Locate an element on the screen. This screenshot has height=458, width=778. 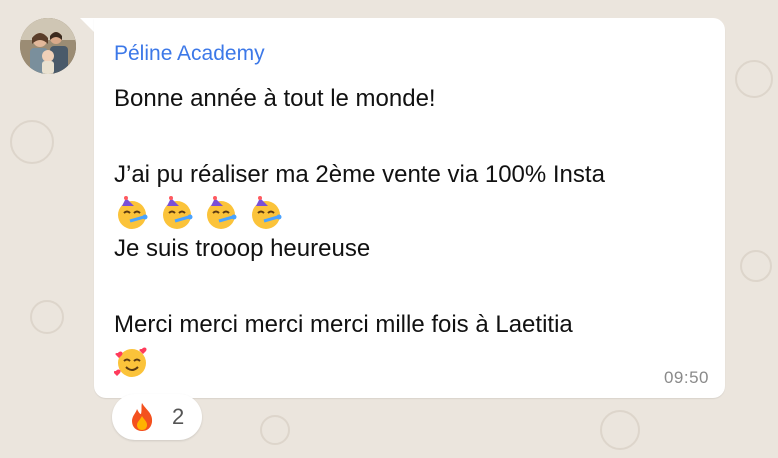
reaction-count: 2 is located at coordinates (178, 416).